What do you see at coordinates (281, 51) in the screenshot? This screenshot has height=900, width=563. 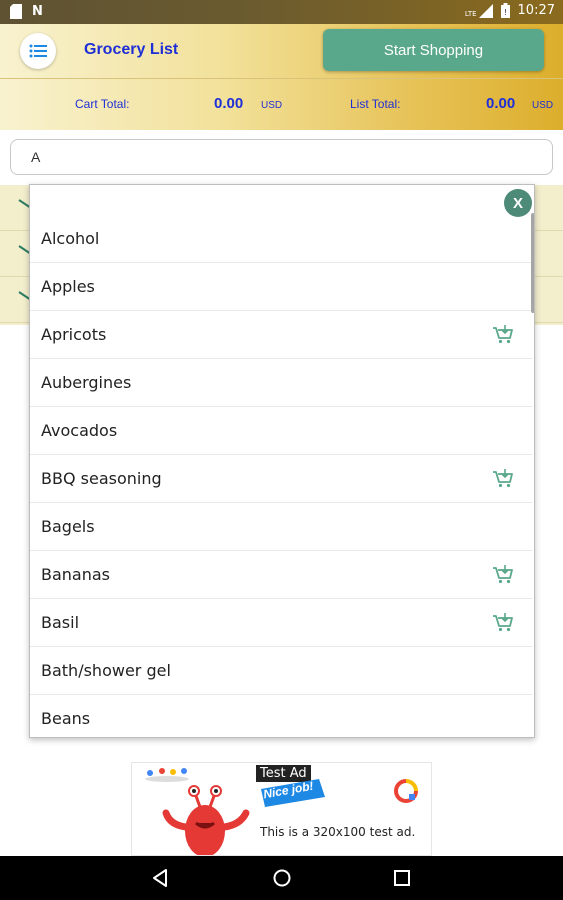 I see `app-bar: Grocery List Start Shopping` at bounding box center [281, 51].